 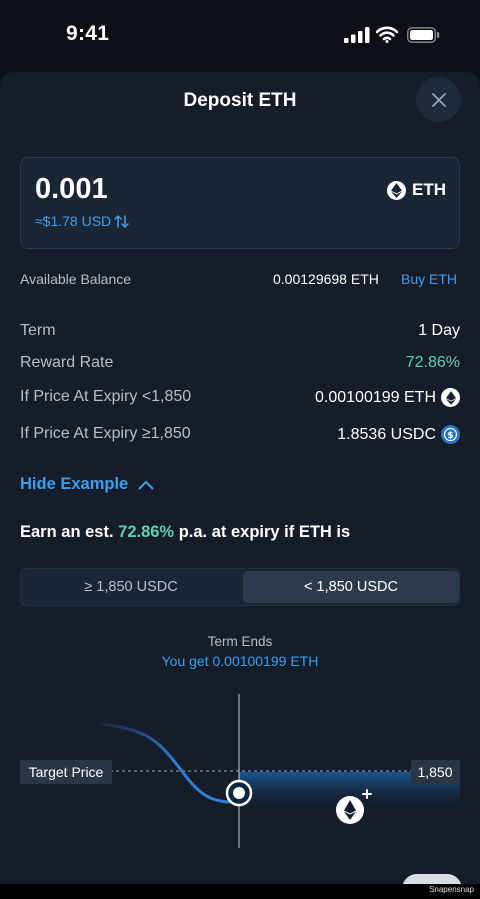 I want to click on hide-example-toggle: Hide Example, so click(x=87, y=484).